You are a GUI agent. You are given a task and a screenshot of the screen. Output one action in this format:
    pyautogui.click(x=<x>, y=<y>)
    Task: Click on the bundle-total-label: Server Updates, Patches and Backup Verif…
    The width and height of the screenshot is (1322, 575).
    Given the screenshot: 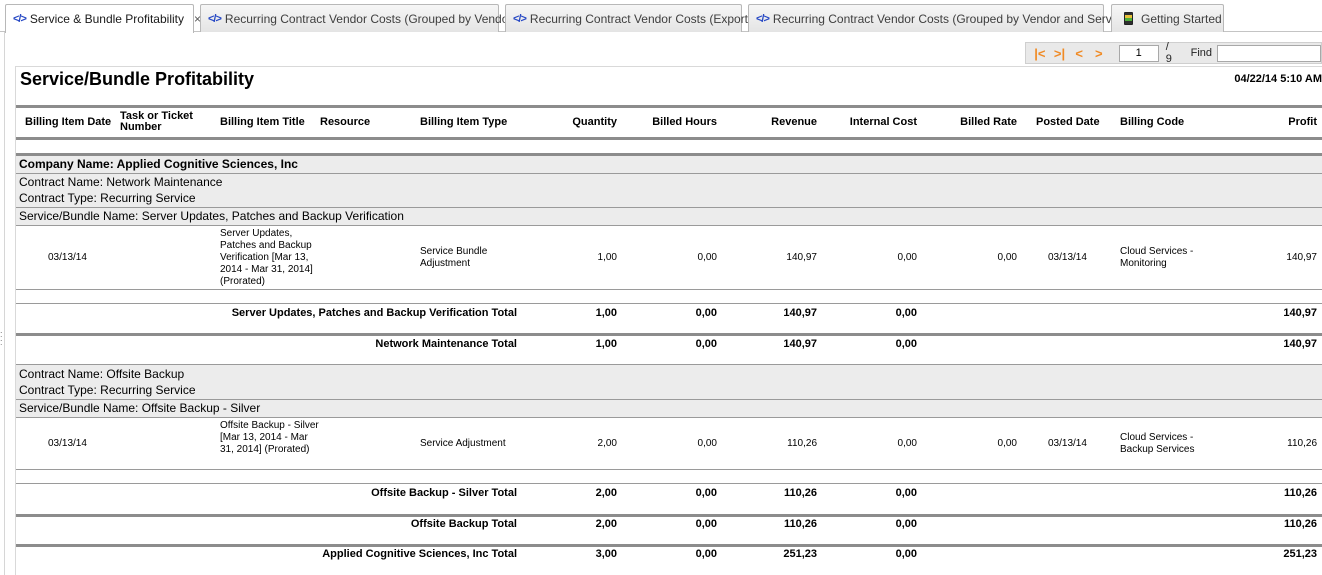 What is the action you would take?
    pyautogui.click(x=374, y=313)
    